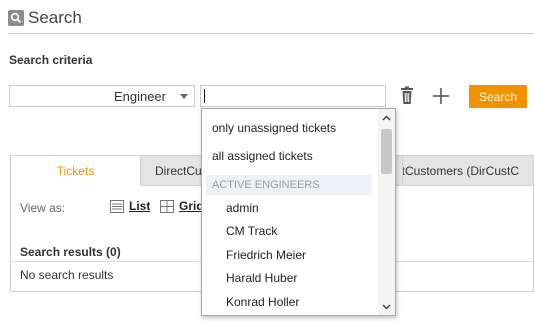 The height and width of the screenshot is (328, 534). Describe the element at coordinates (293, 96) in the screenshot. I see `criteria-value-input` at that location.